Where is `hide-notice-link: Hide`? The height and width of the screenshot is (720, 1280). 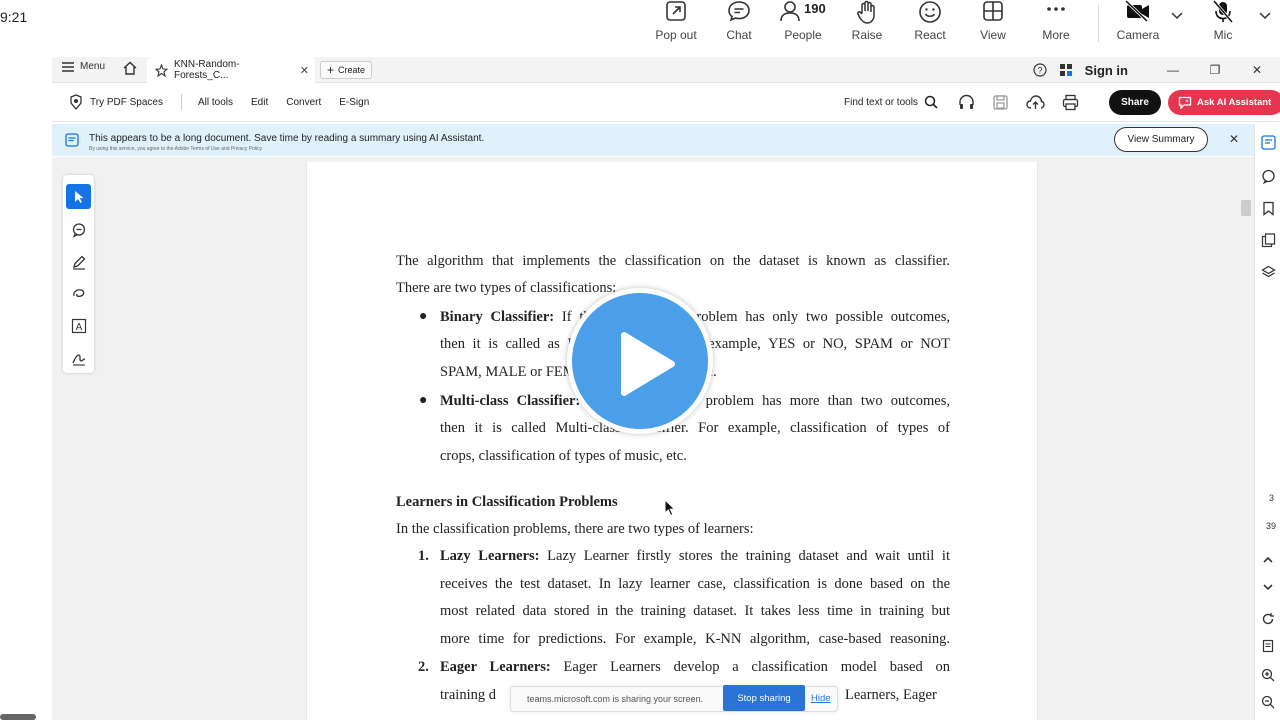 hide-notice-link: Hide is located at coordinates (821, 698).